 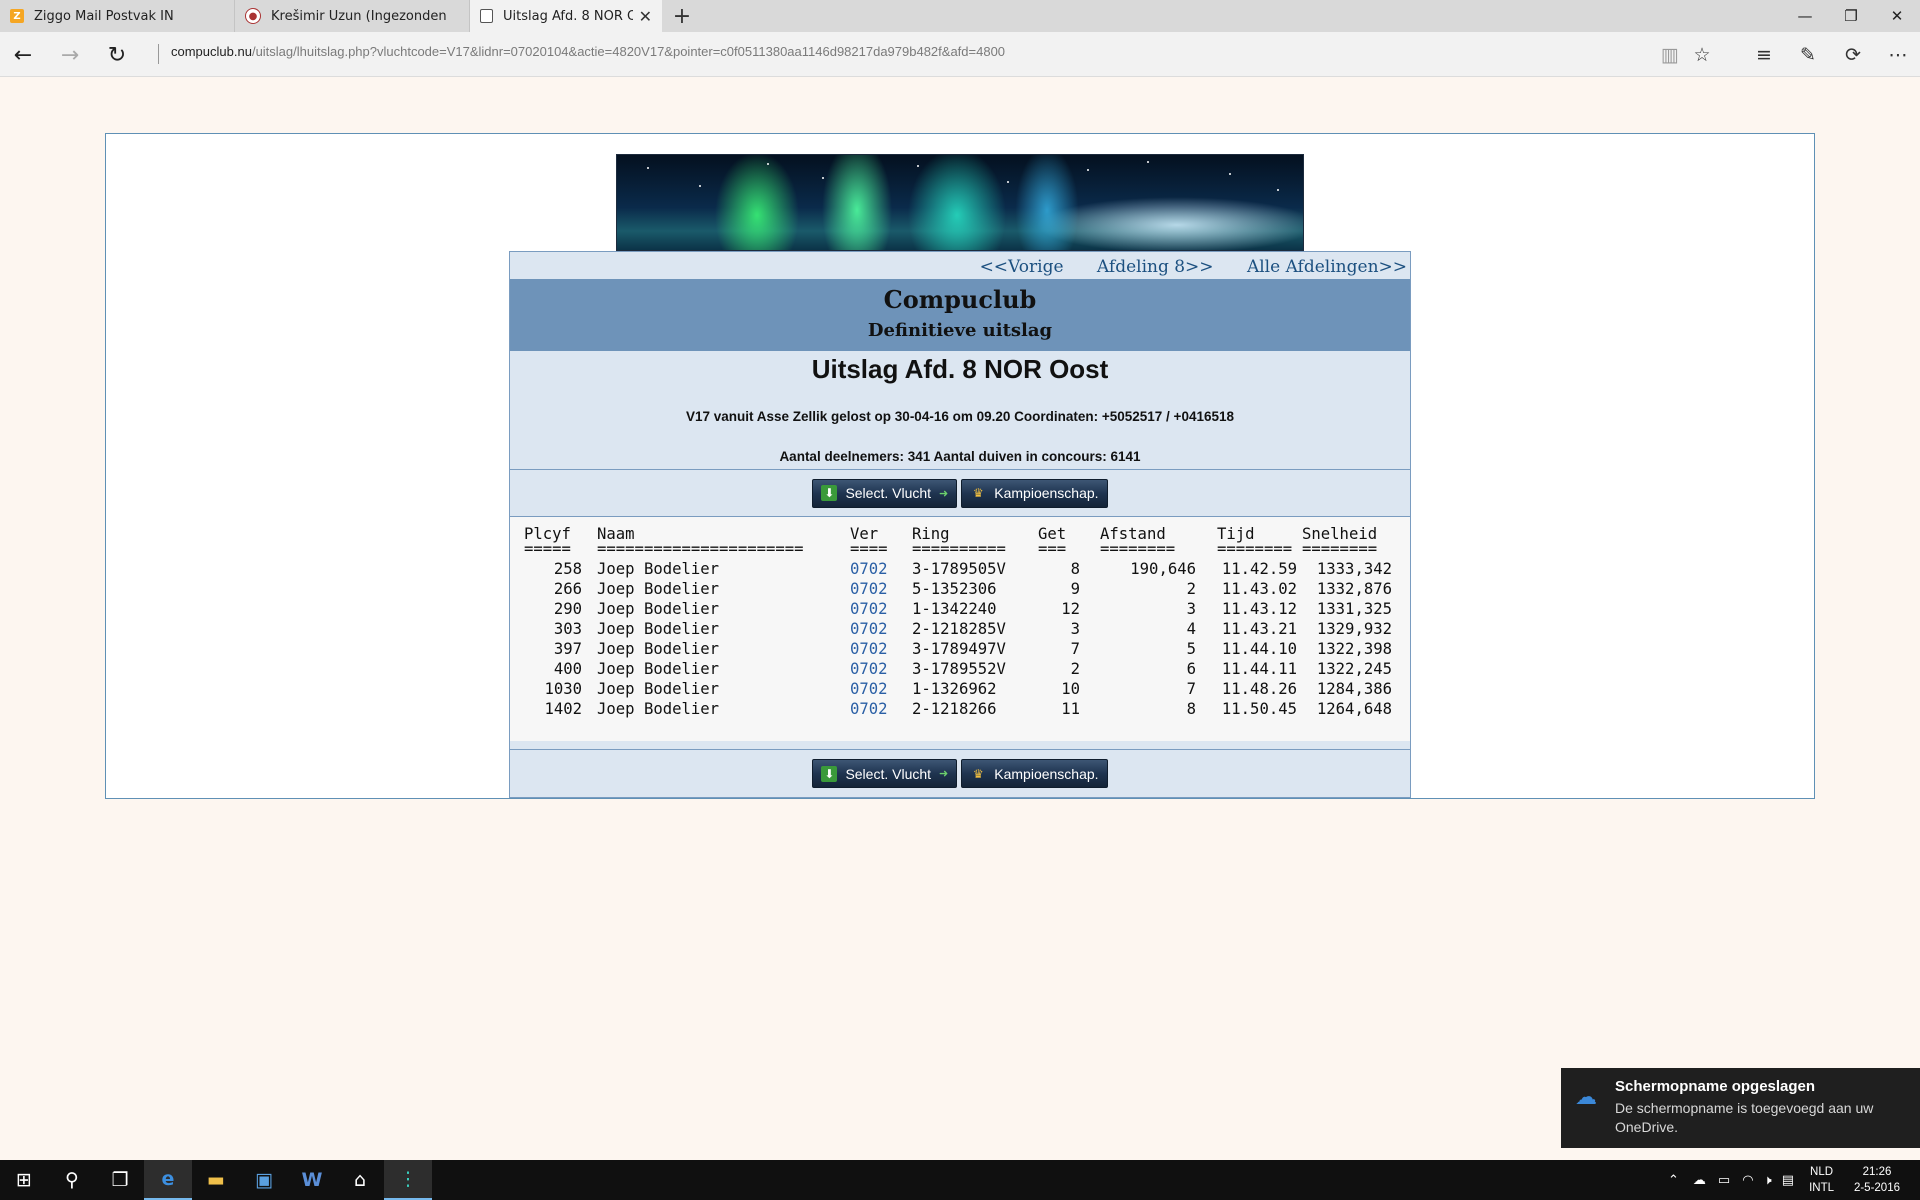 What do you see at coordinates (24, 1180) in the screenshot?
I see `windows-start-icon: ⊞` at bounding box center [24, 1180].